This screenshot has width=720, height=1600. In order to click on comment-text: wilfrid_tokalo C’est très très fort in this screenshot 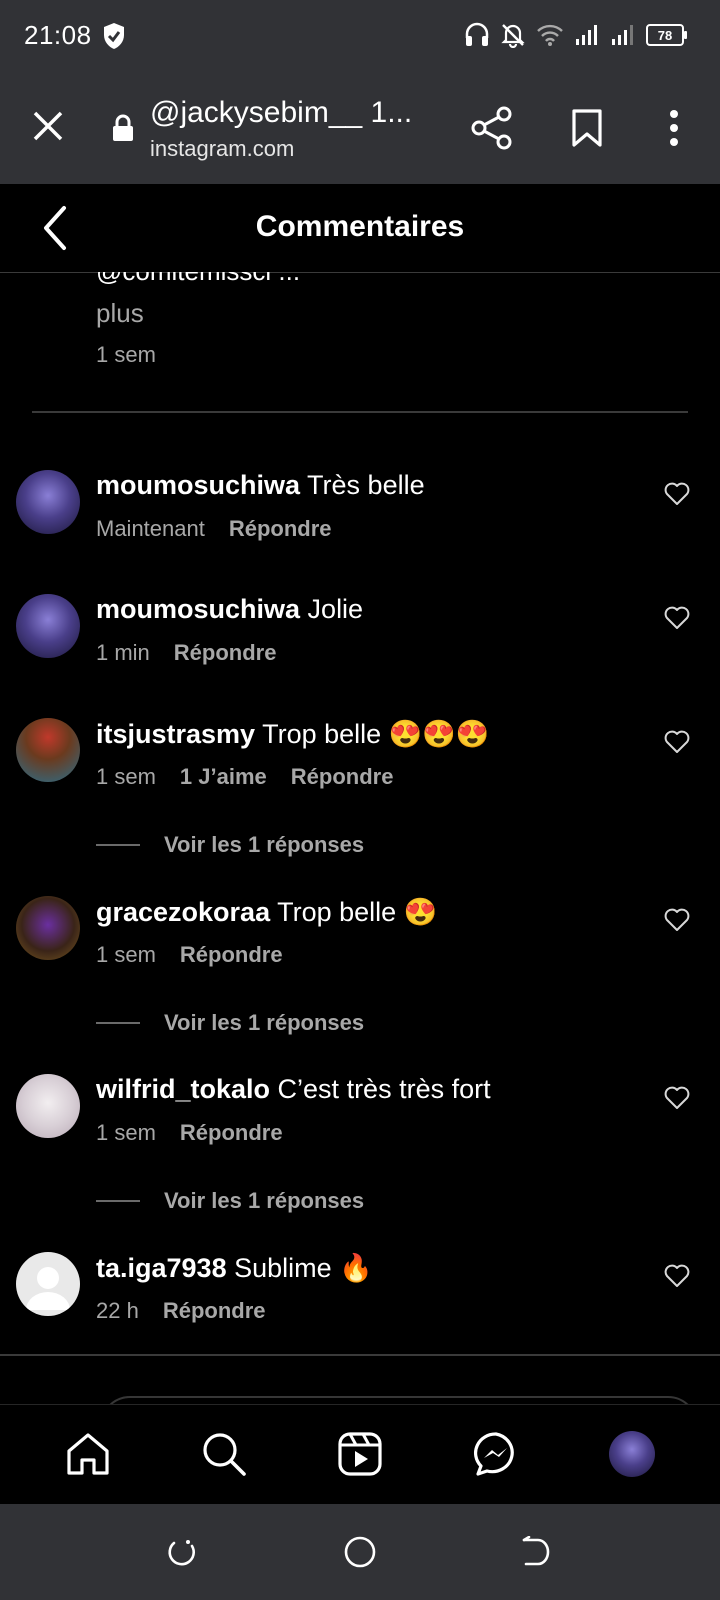, I will do `click(293, 1089)`.